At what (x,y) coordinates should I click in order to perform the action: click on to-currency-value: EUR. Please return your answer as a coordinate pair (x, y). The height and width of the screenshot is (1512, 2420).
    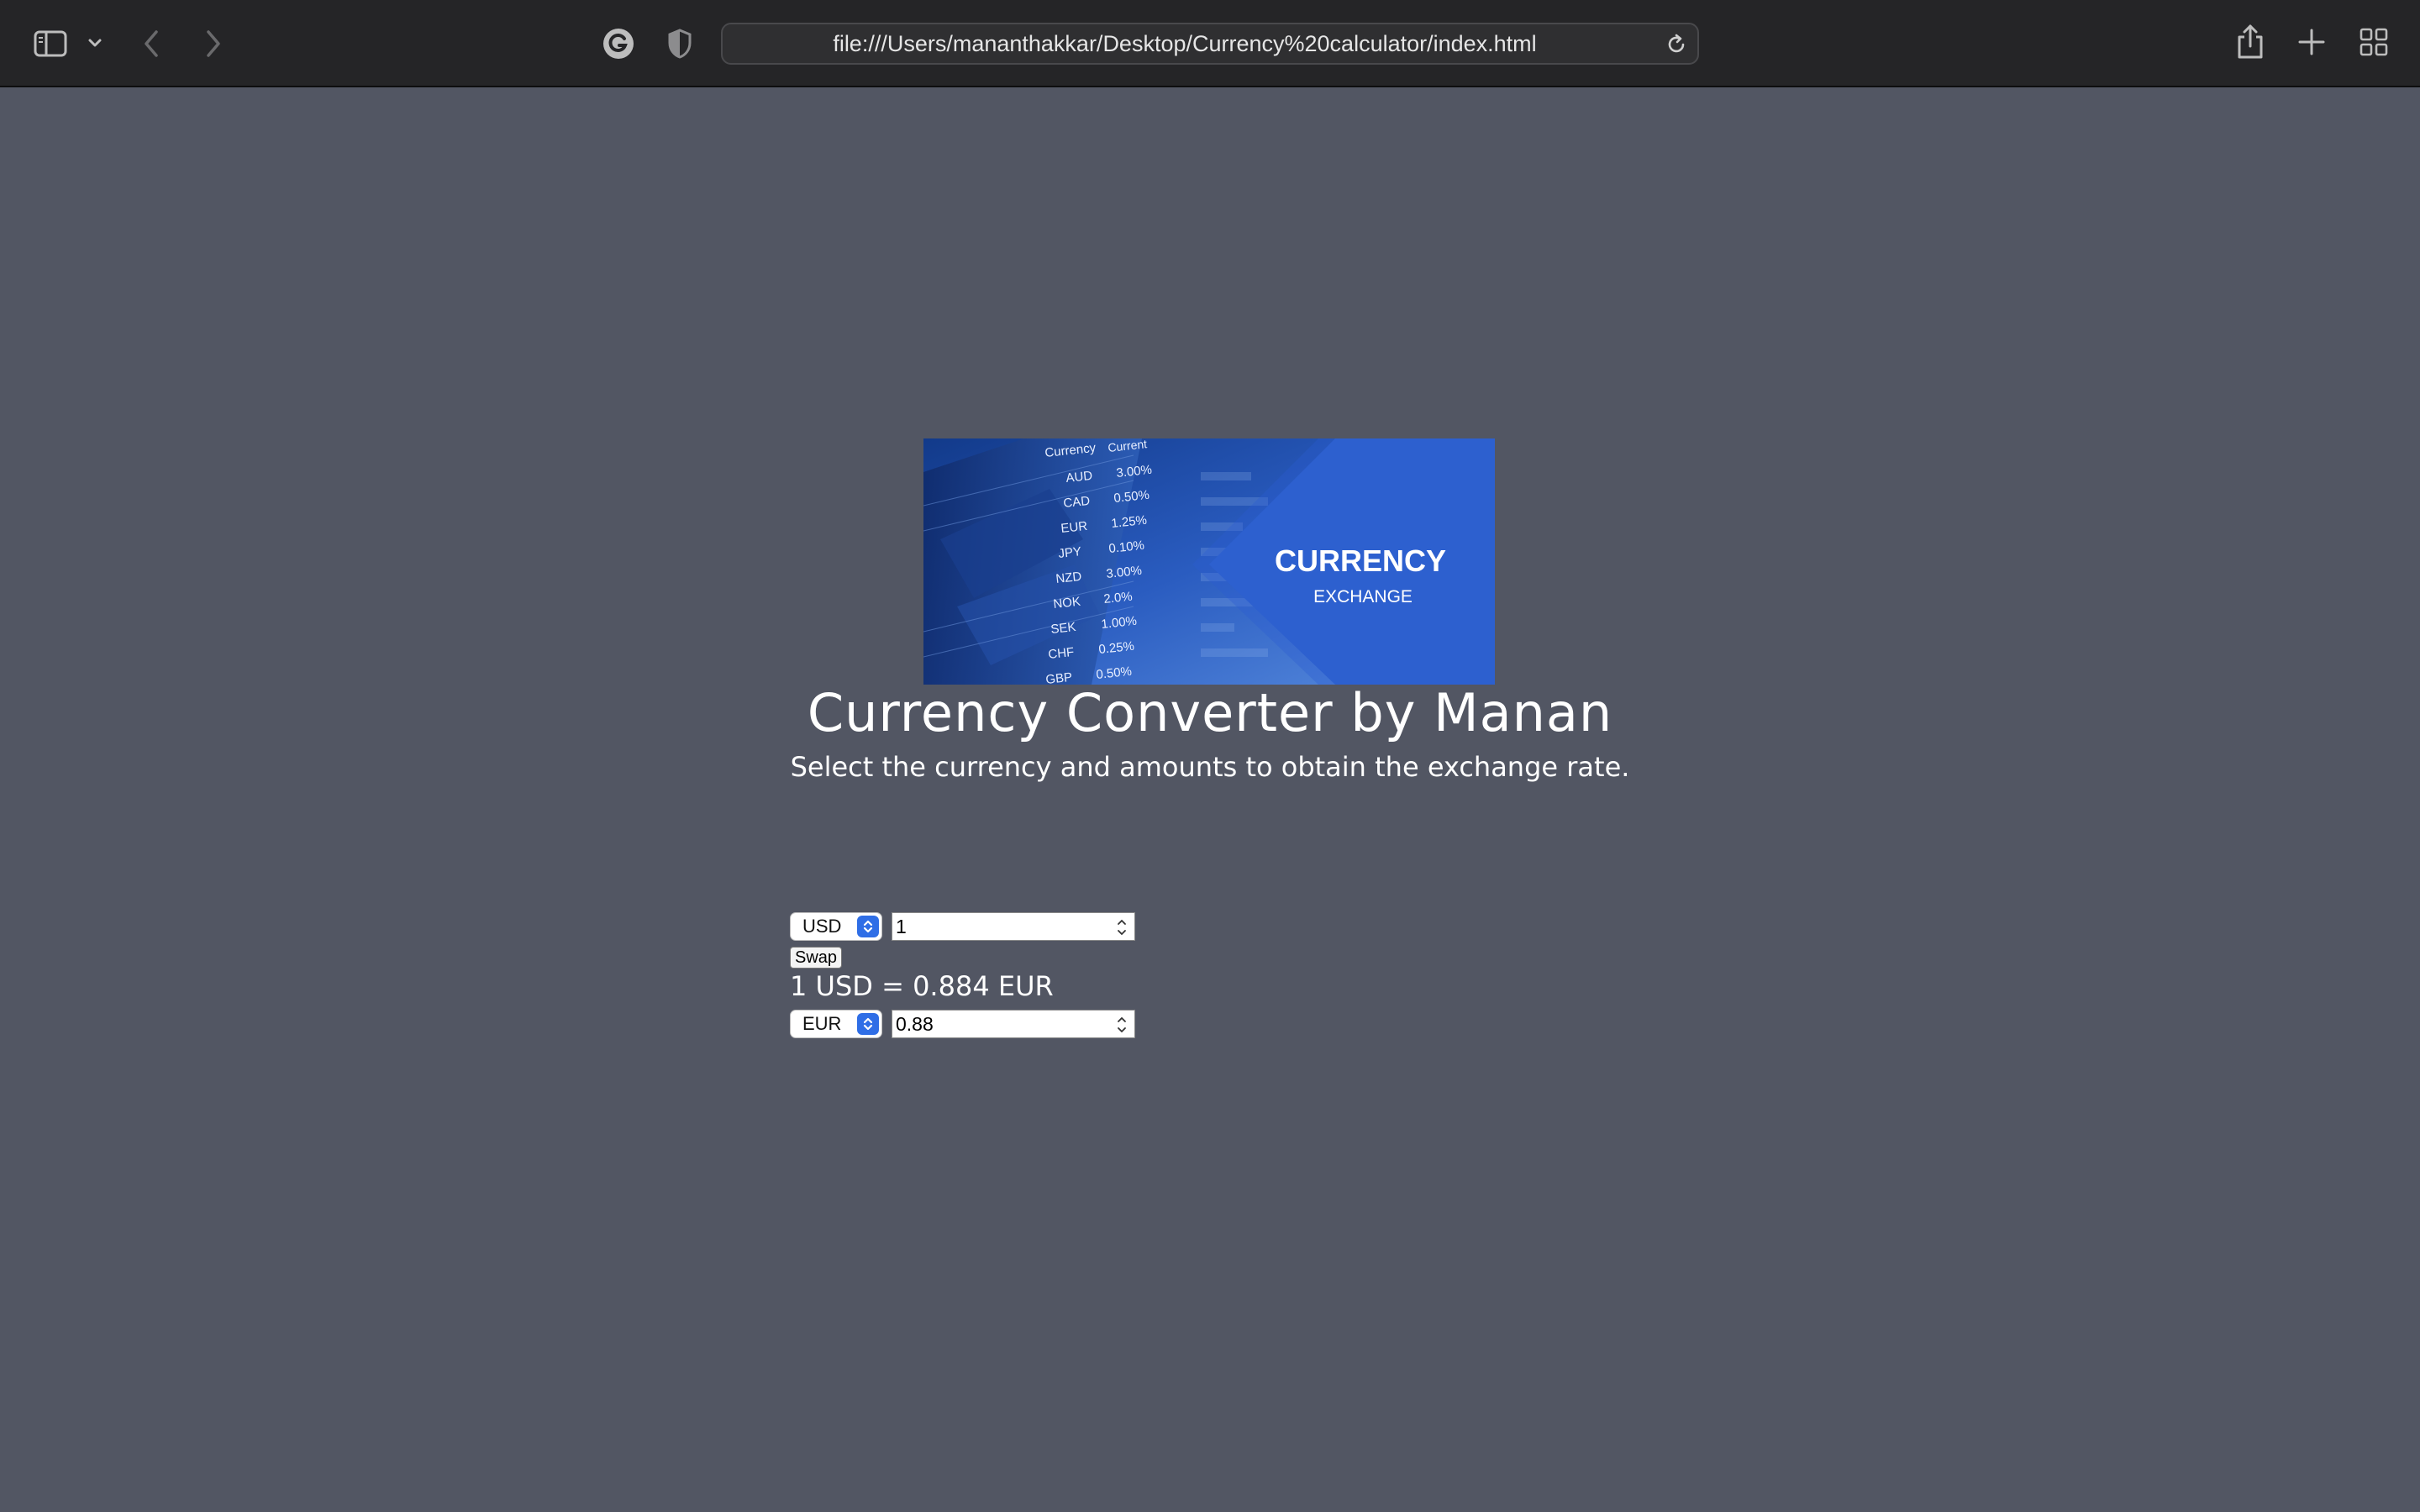
    Looking at the image, I should click on (822, 1023).